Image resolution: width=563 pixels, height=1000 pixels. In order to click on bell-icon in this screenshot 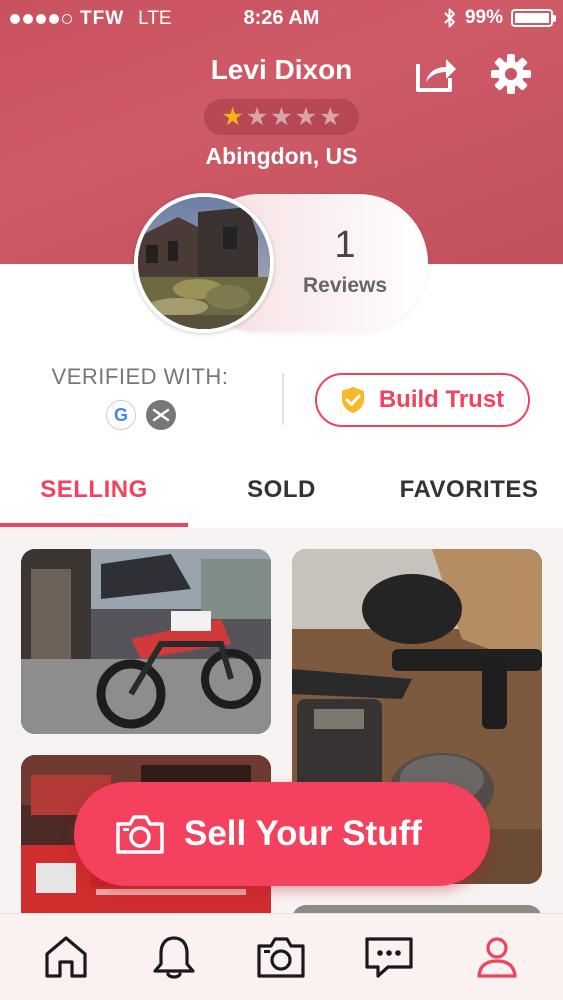, I will do `click(174, 957)`.